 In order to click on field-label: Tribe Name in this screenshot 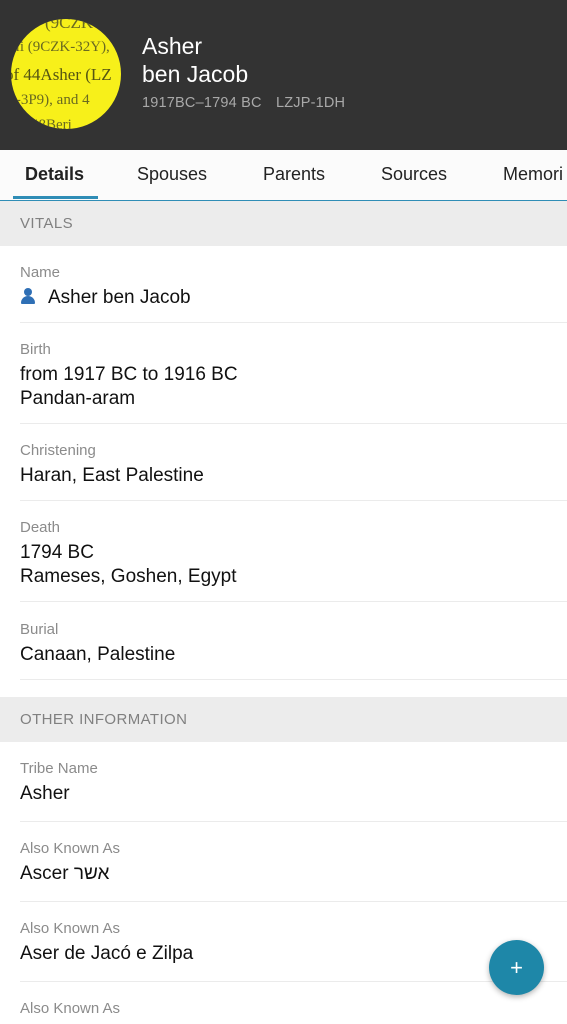, I will do `click(59, 768)`.